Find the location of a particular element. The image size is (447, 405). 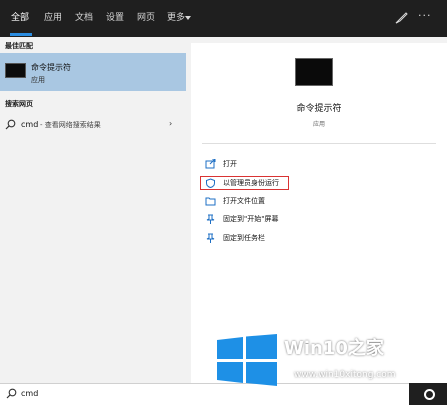

action-open: 打开 is located at coordinates (286, 164).